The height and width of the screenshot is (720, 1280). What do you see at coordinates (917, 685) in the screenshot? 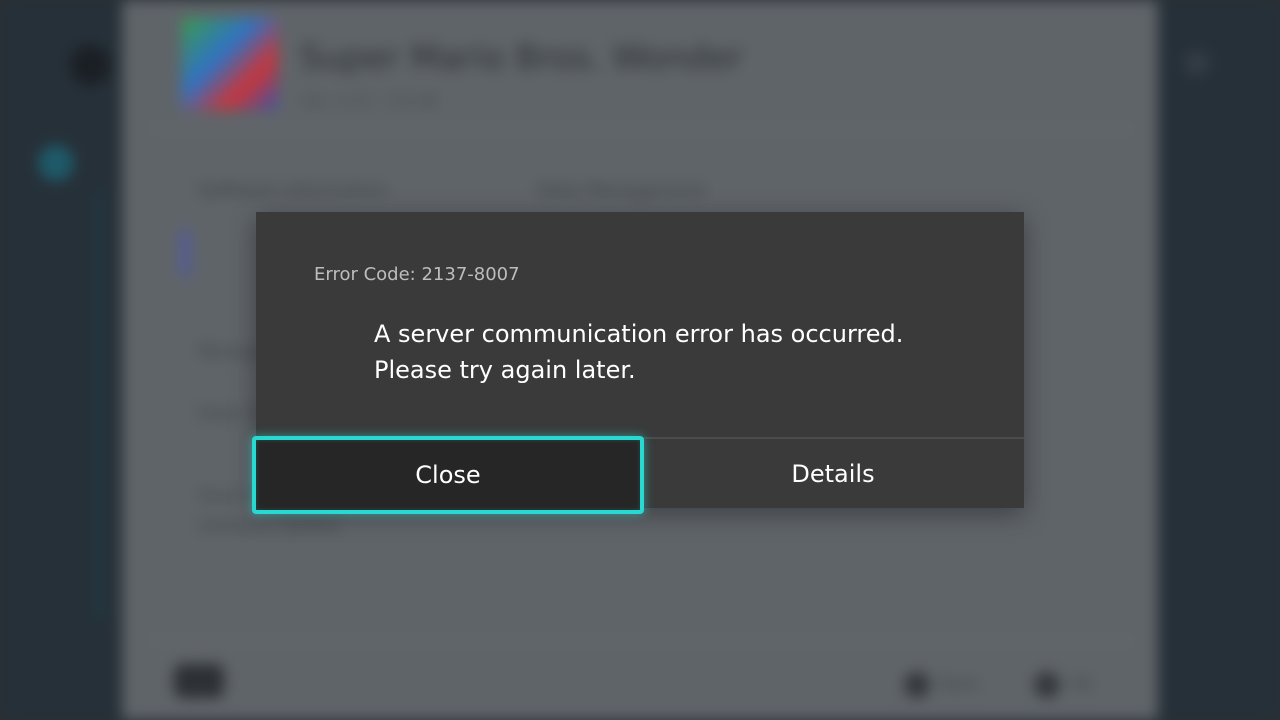
I see `b-button-icon` at bounding box center [917, 685].